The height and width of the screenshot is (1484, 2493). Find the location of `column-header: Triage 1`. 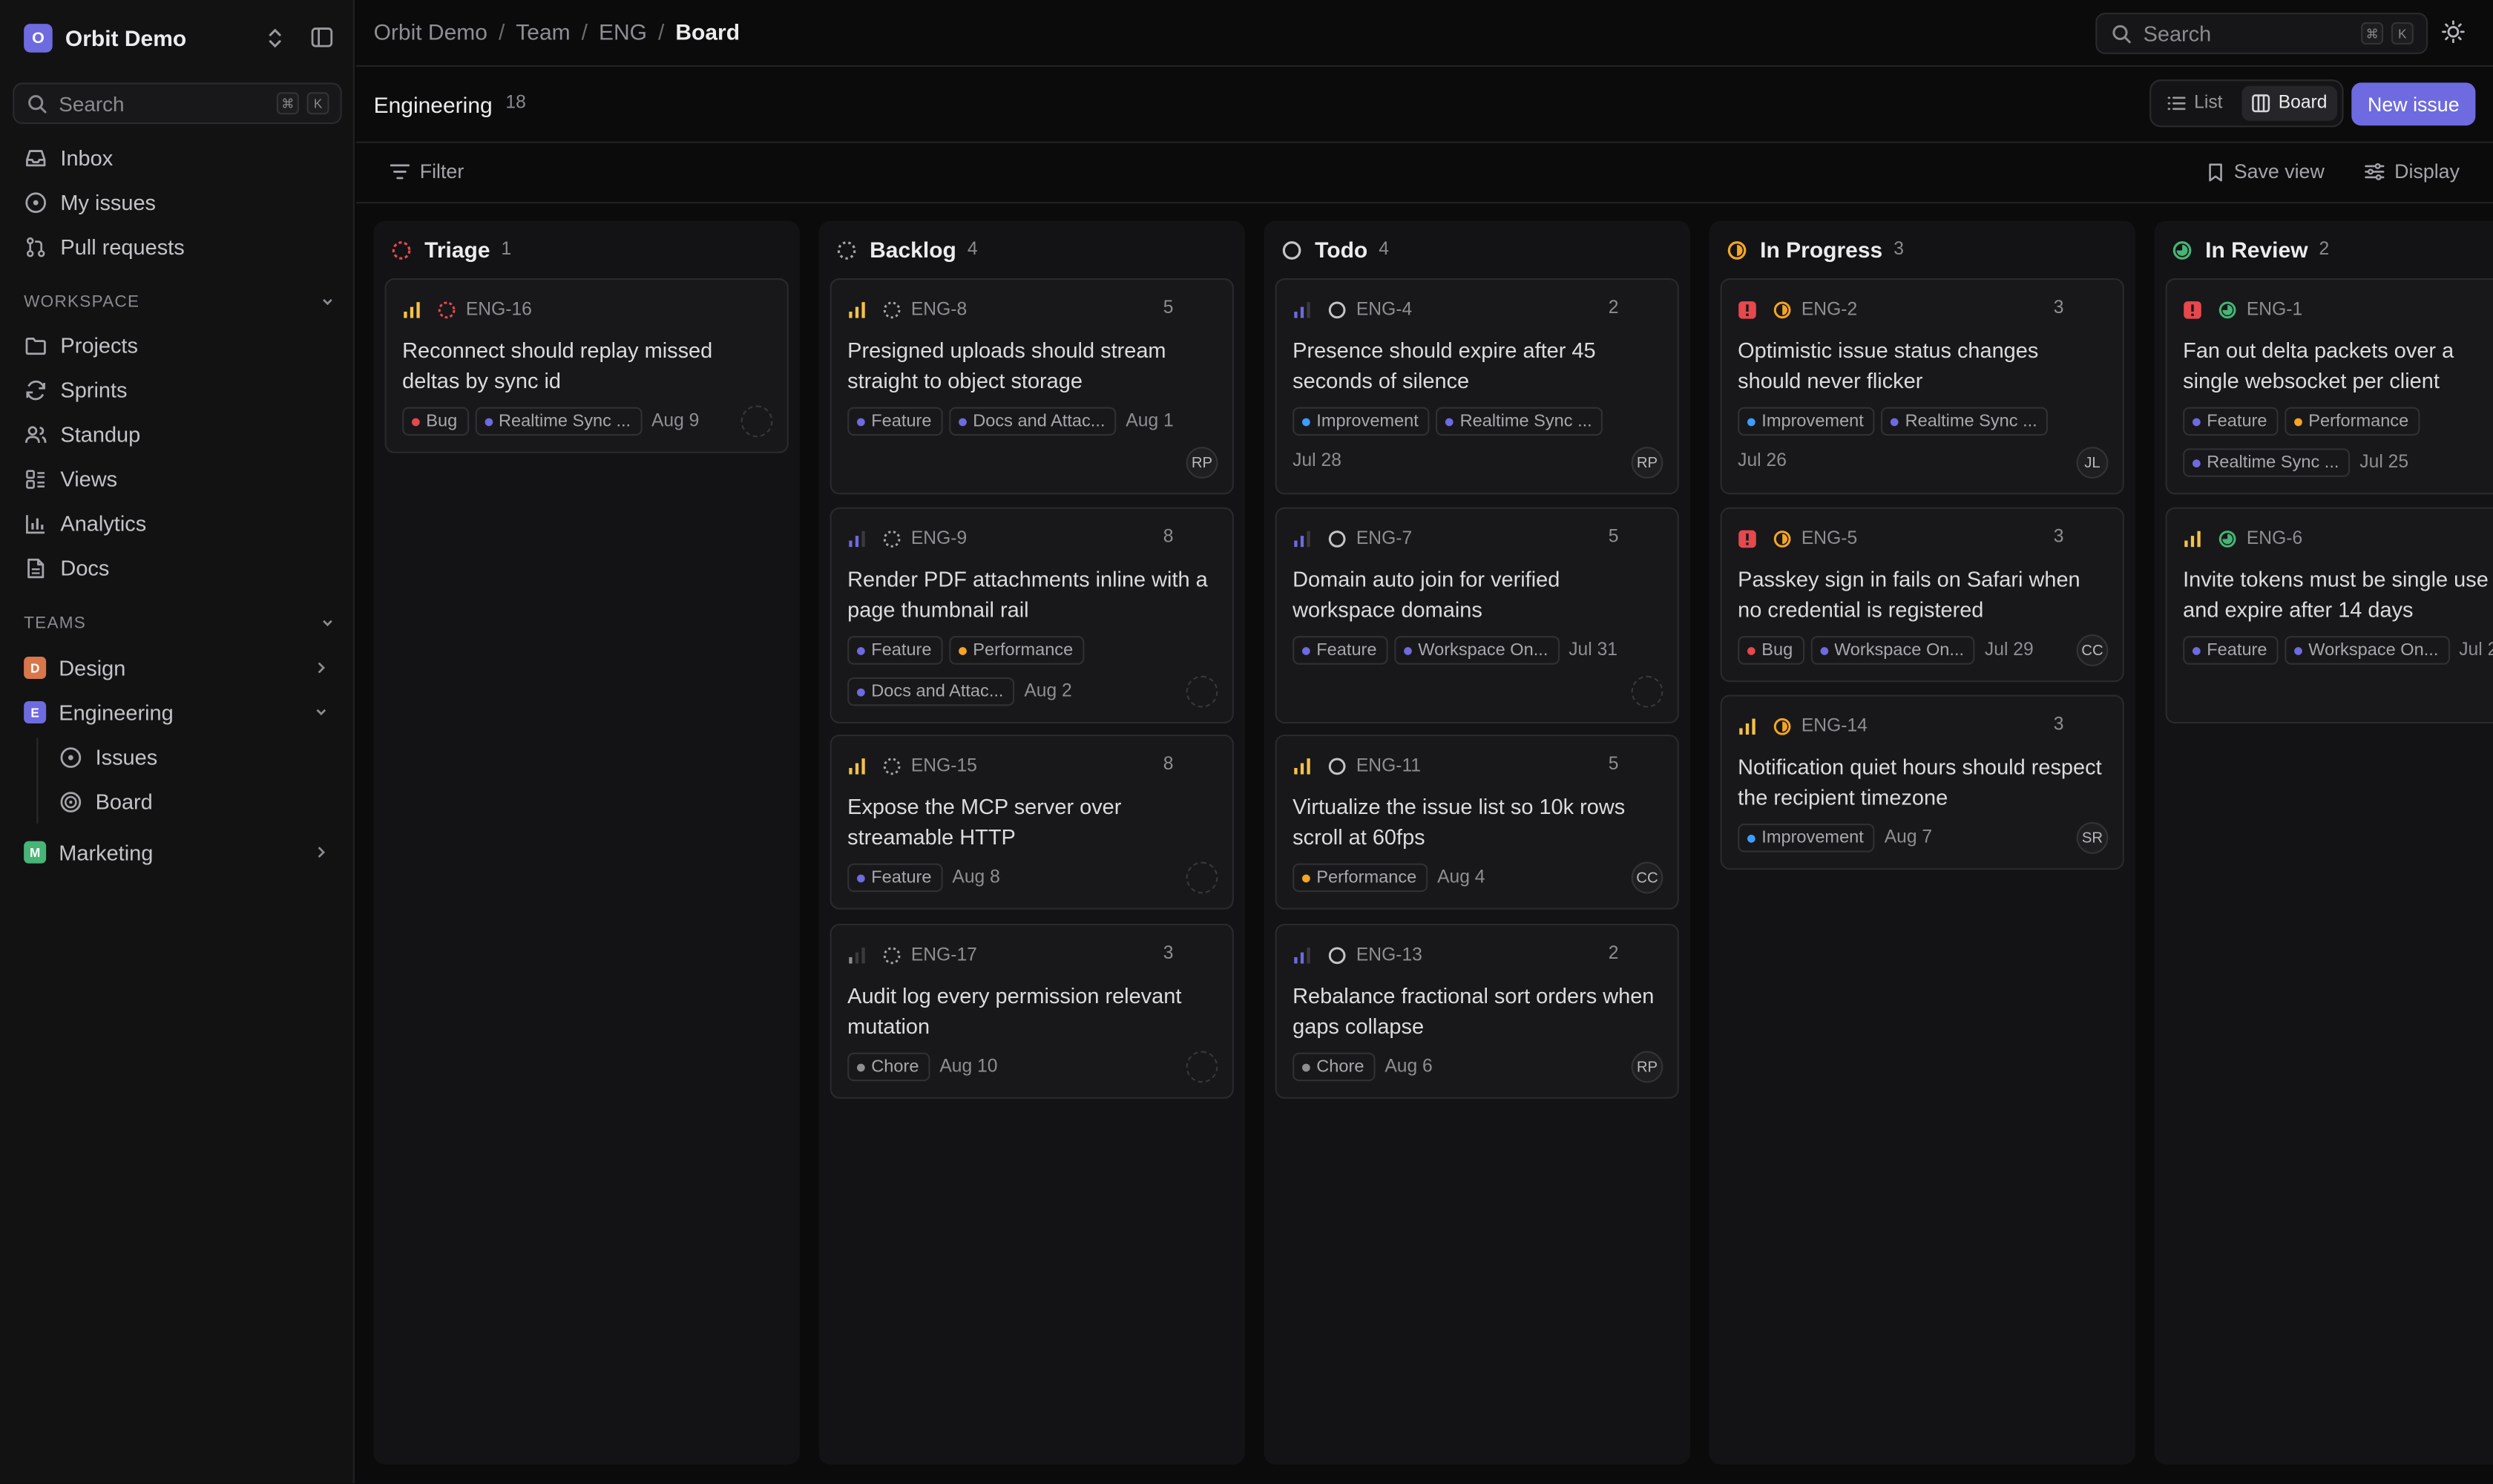

column-header: Triage 1 is located at coordinates (451, 250).